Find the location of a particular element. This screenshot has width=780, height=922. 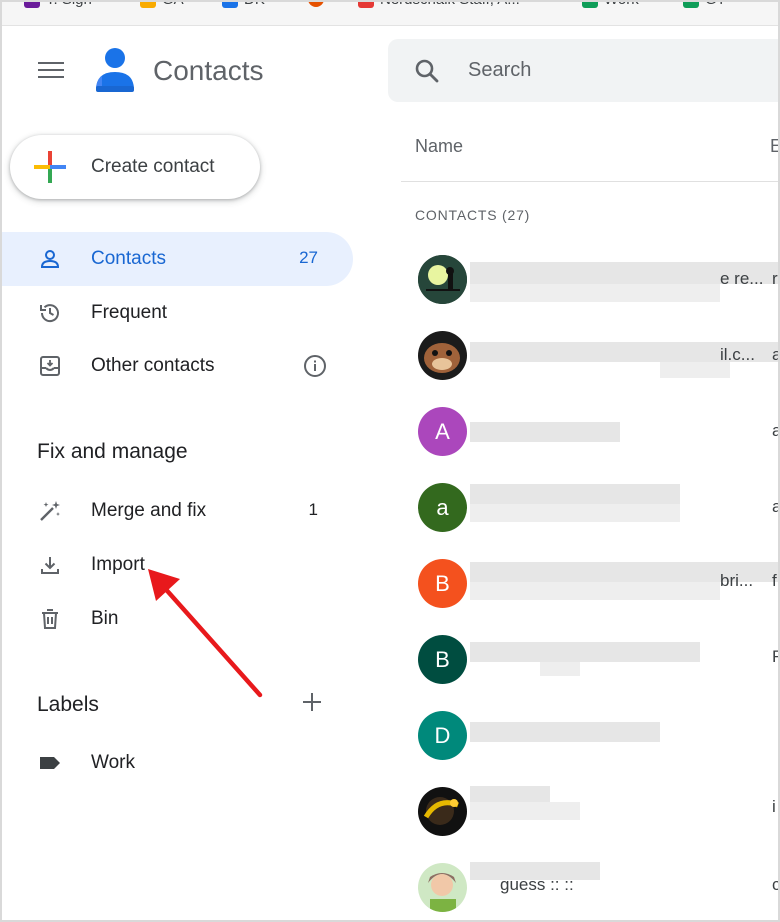

sidebar-item-label-work: Work is located at coordinates (176, 763).